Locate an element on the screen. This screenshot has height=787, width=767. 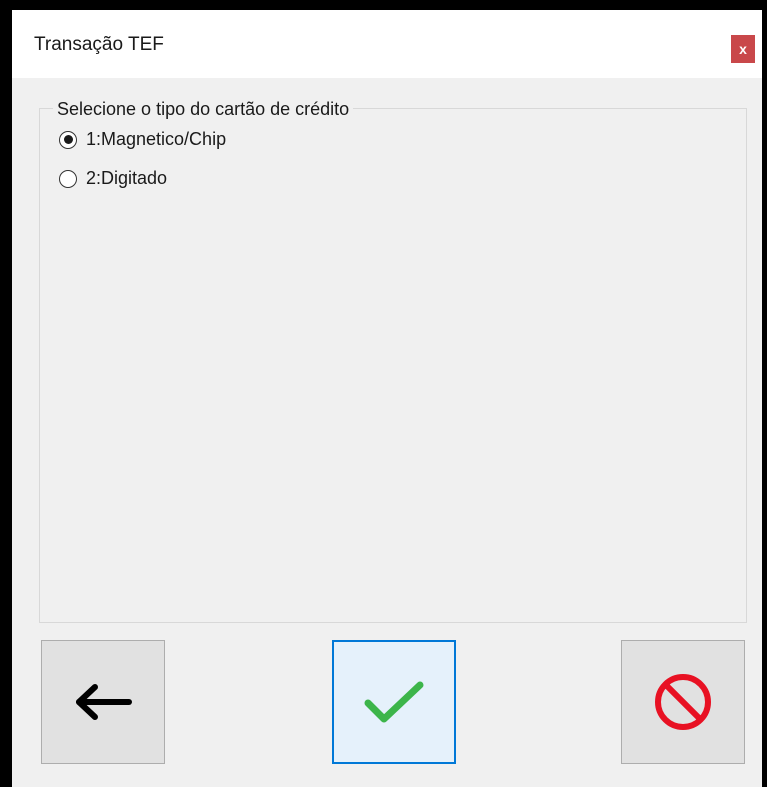
cancel-button is located at coordinates (683, 702).